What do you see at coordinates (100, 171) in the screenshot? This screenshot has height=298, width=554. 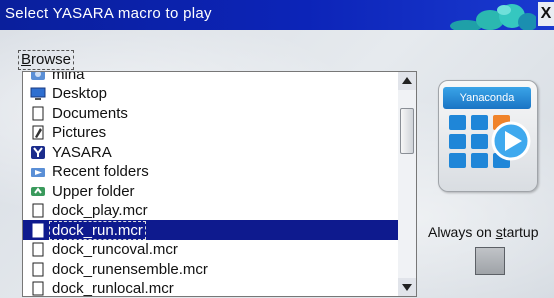 I see `list-item-label: Recent folders` at bounding box center [100, 171].